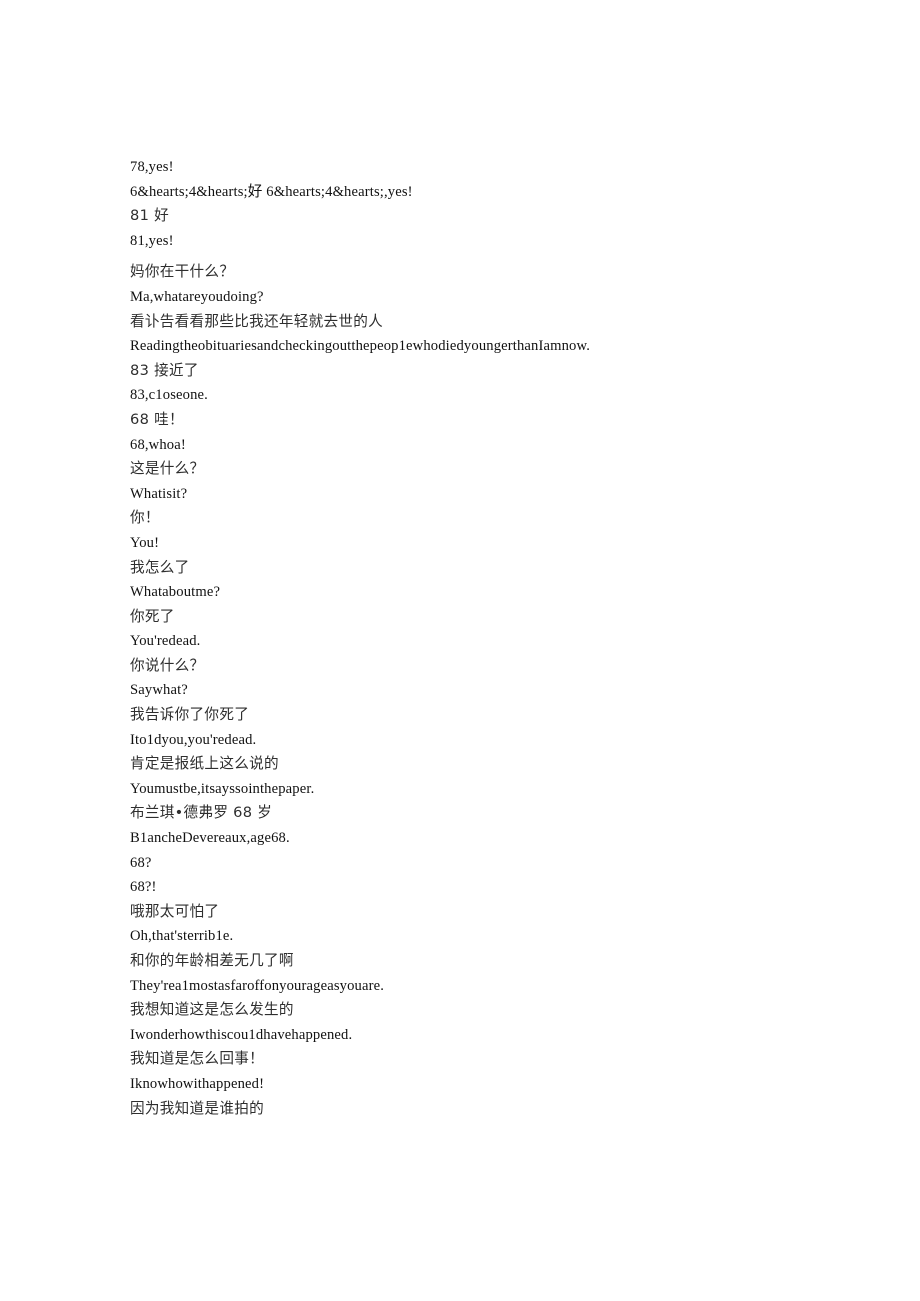  Describe the element at coordinates (197, 296) in the screenshot. I see `transcript-line: Ma,whatareyoudoing?` at that location.